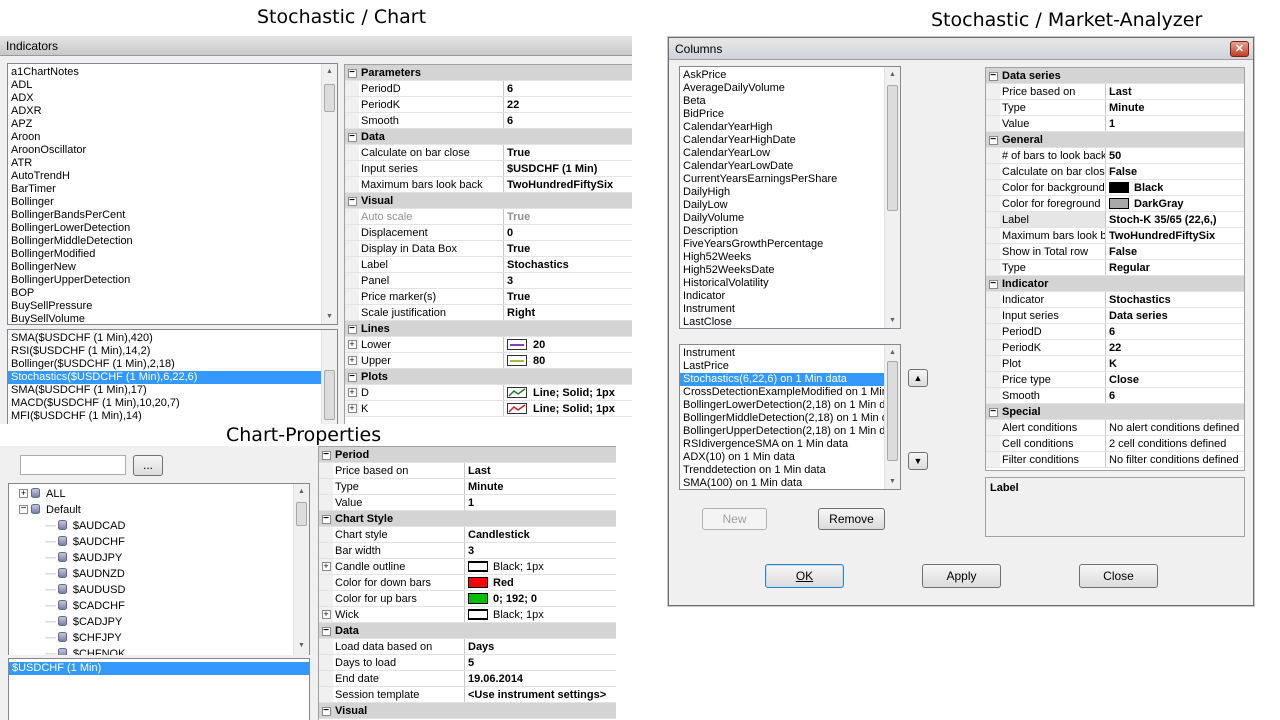 This screenshot has height=720, width=1280. What do you see at coordinates (172, 189) in the screenshot?
I see `list-item: BarTimer` at bounding box center [172, 189].